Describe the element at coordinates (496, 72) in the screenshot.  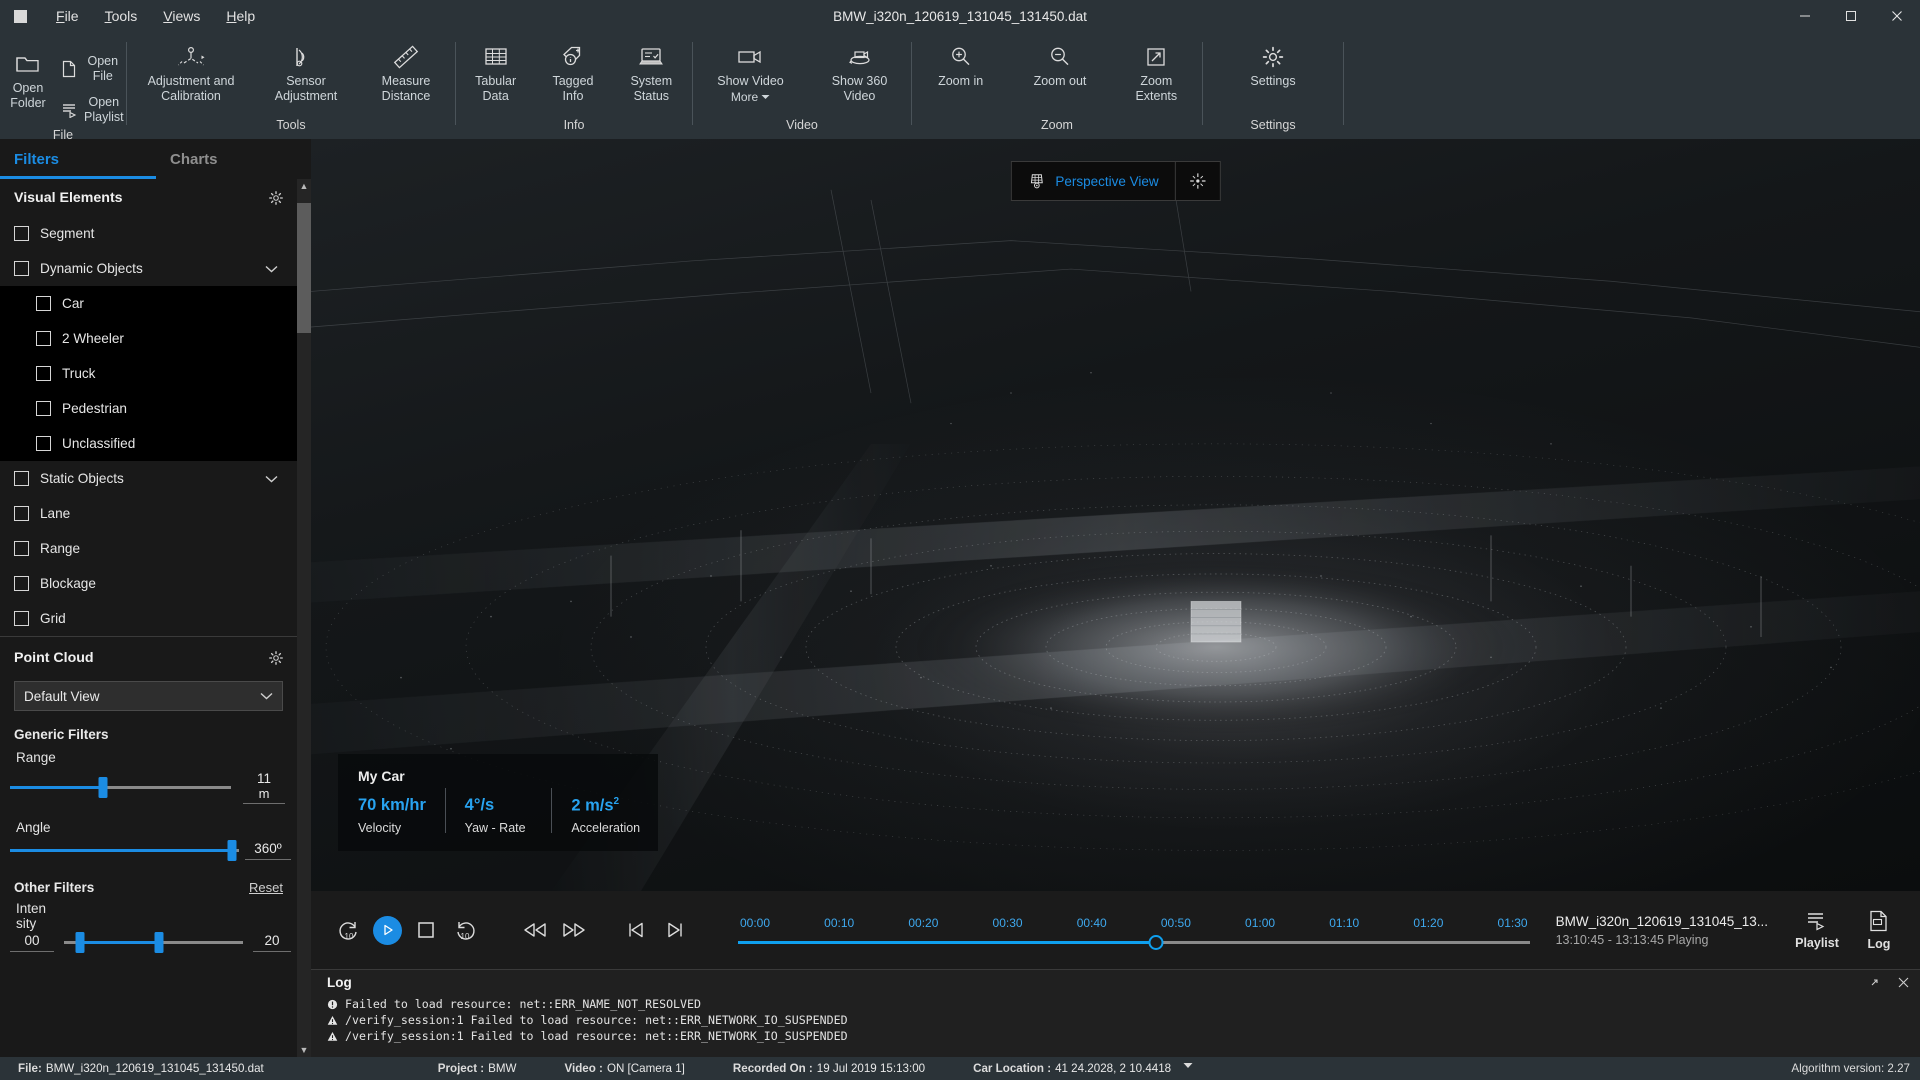
I see `tabular-data-button: Tabular Data` at that location.